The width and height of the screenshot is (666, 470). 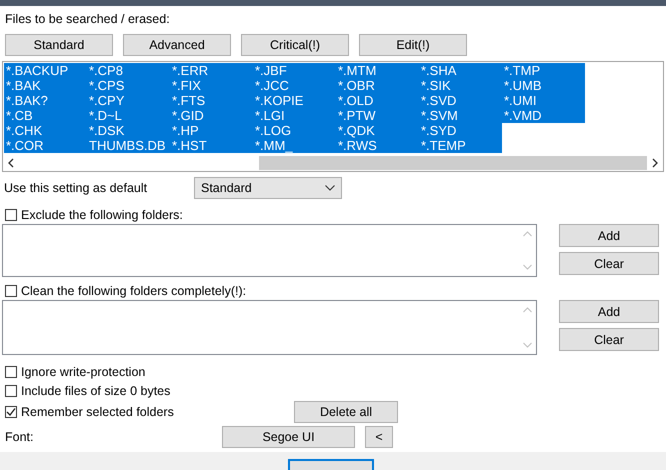 What do you see at coordinates (460, 100) in the screenshot?
I see `list-item: *.SVD` at bounding box center [460, 100].